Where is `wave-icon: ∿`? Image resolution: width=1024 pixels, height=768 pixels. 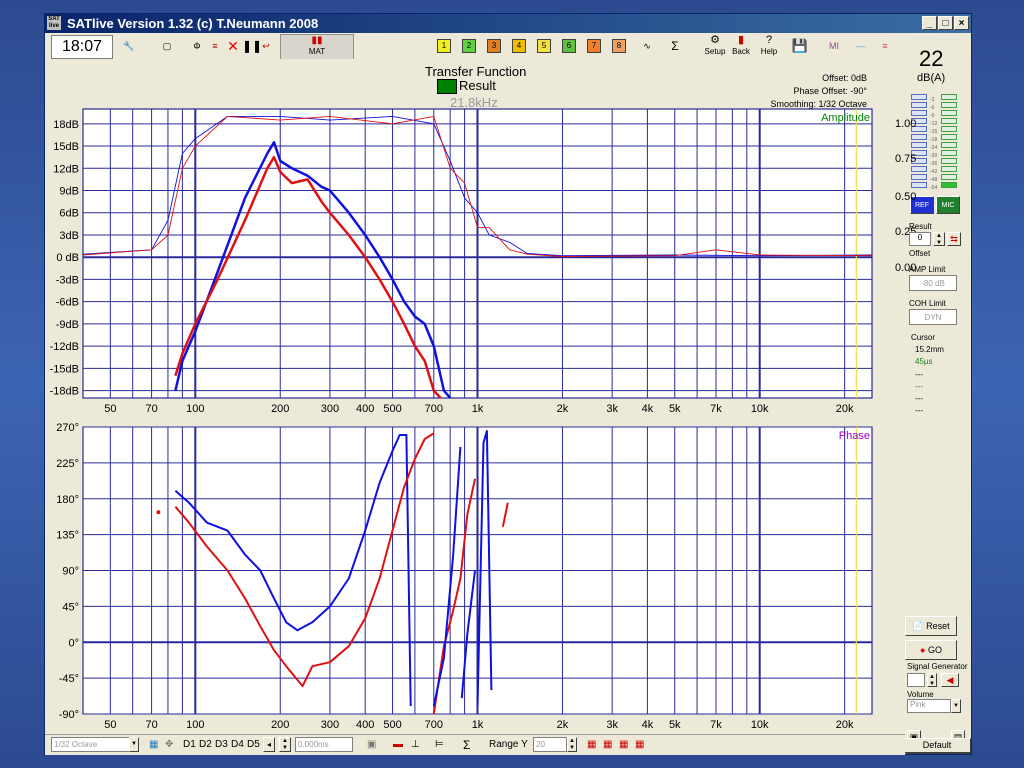 wave-icon: ∿ is located at coordinates (647, 46).